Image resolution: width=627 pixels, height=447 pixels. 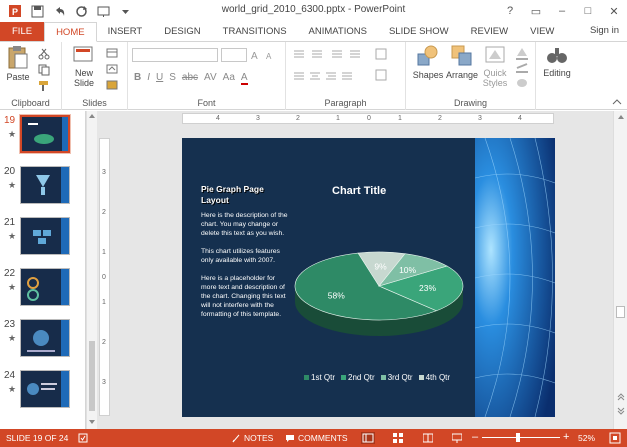 I want to click on paste-button: Paste, so click(x=18, y=63).